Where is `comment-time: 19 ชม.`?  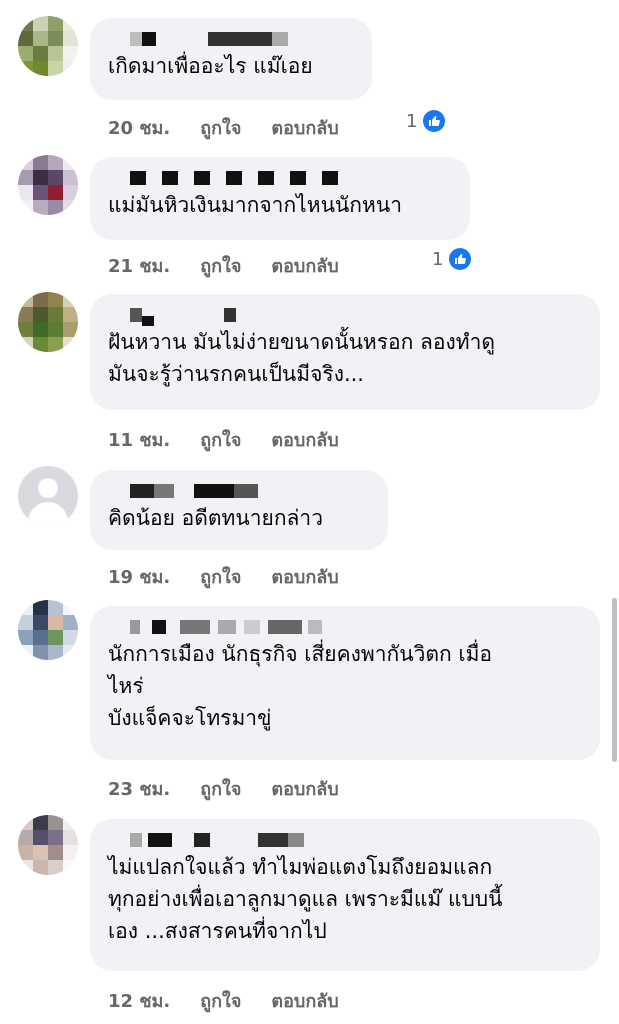
comment-time: 19 ชม. is located at coordinates (139, 576).